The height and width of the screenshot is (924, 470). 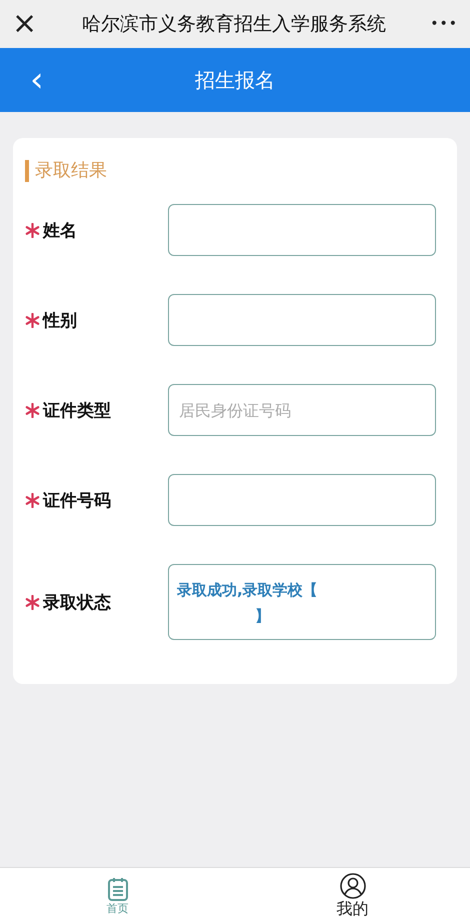 What do you see at coordinates (37, 80) in the screenshot?
I see `back-icon: ‹` at bounding box center [37, 80].